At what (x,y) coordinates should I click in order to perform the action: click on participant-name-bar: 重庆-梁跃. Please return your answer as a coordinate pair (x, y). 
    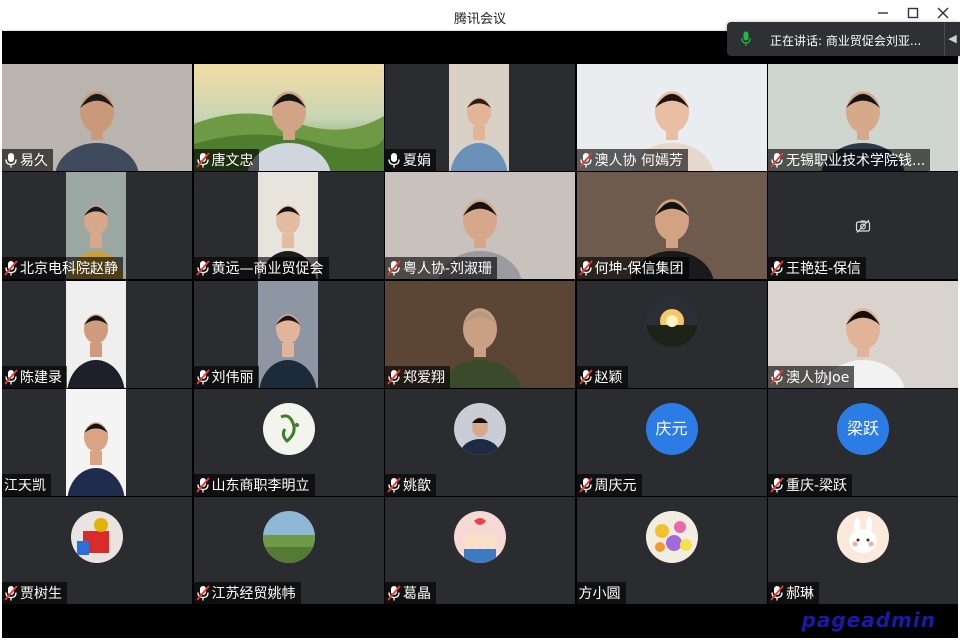
    Looking at the image, I should click on (810, 484).